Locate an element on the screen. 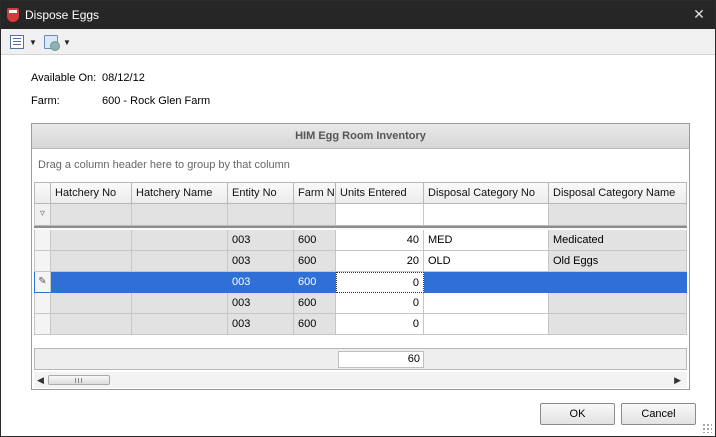 This screenshot has width=716, height=437. summary-footer: 60 is located at coordinates (360, 359).